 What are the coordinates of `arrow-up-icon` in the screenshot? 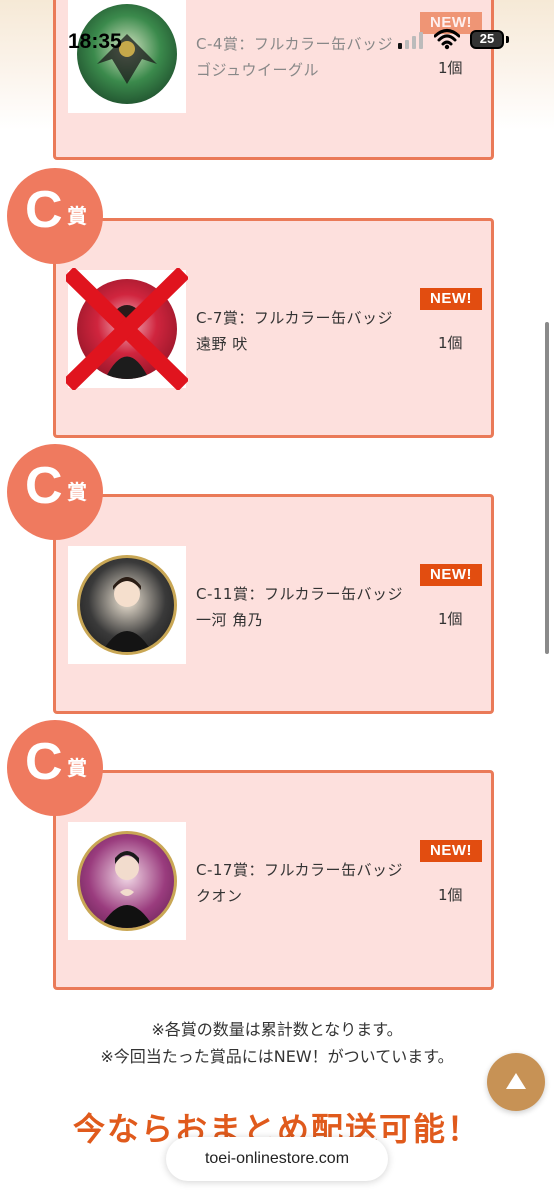 It's located at (516, 1081).